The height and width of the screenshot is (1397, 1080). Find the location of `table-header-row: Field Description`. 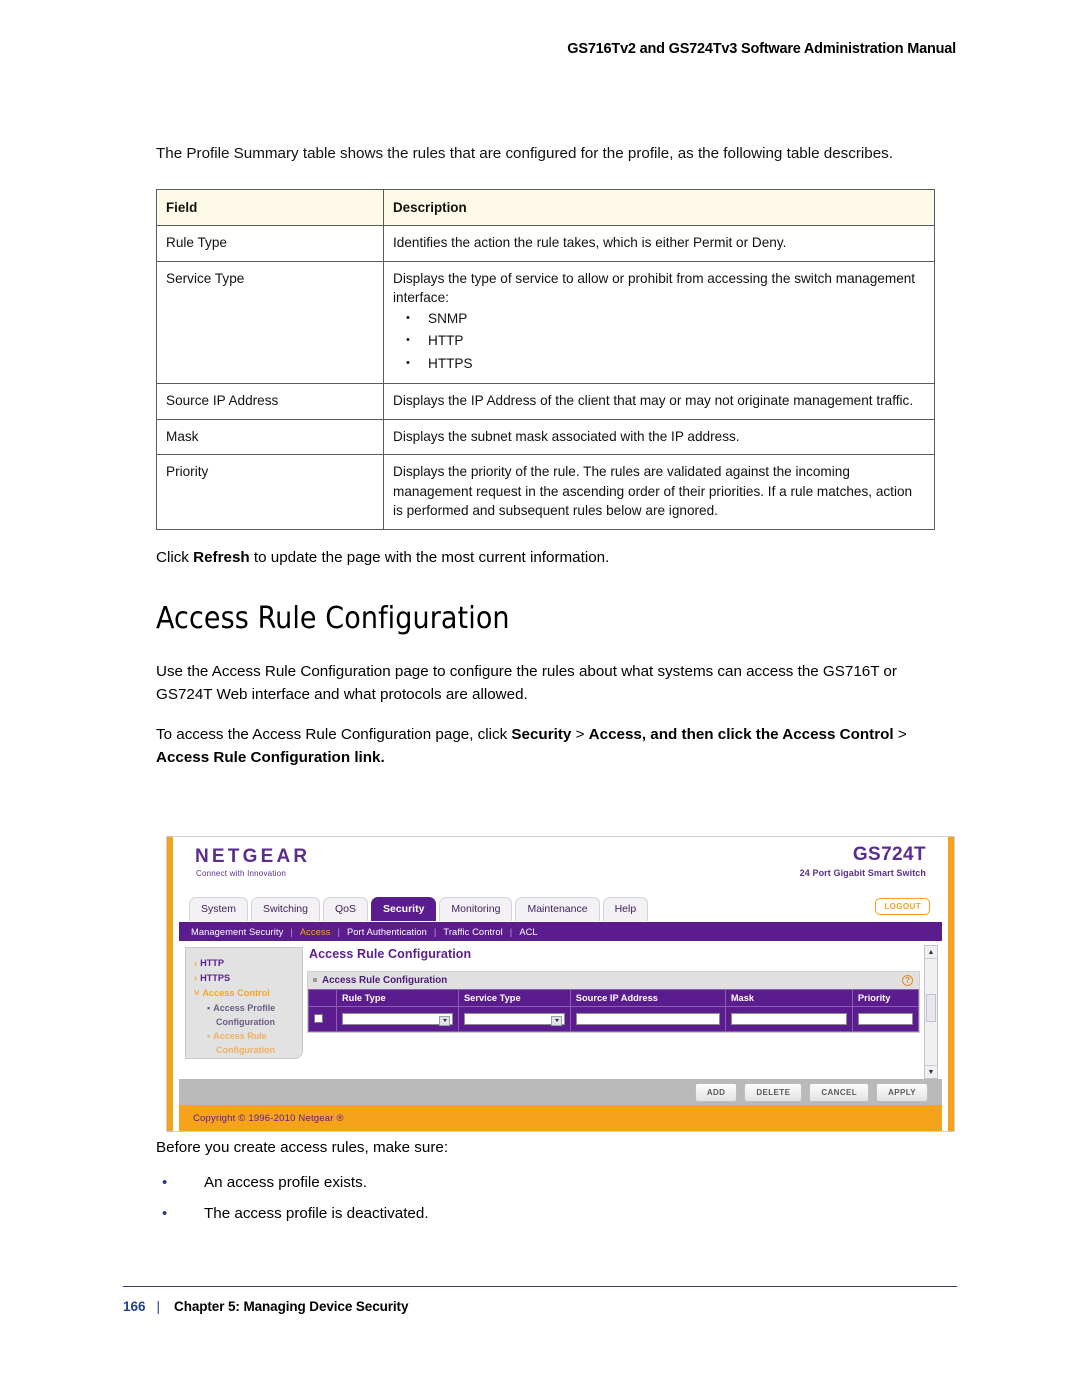

table-header-row: Field Description is located at coordinates (545, 207).